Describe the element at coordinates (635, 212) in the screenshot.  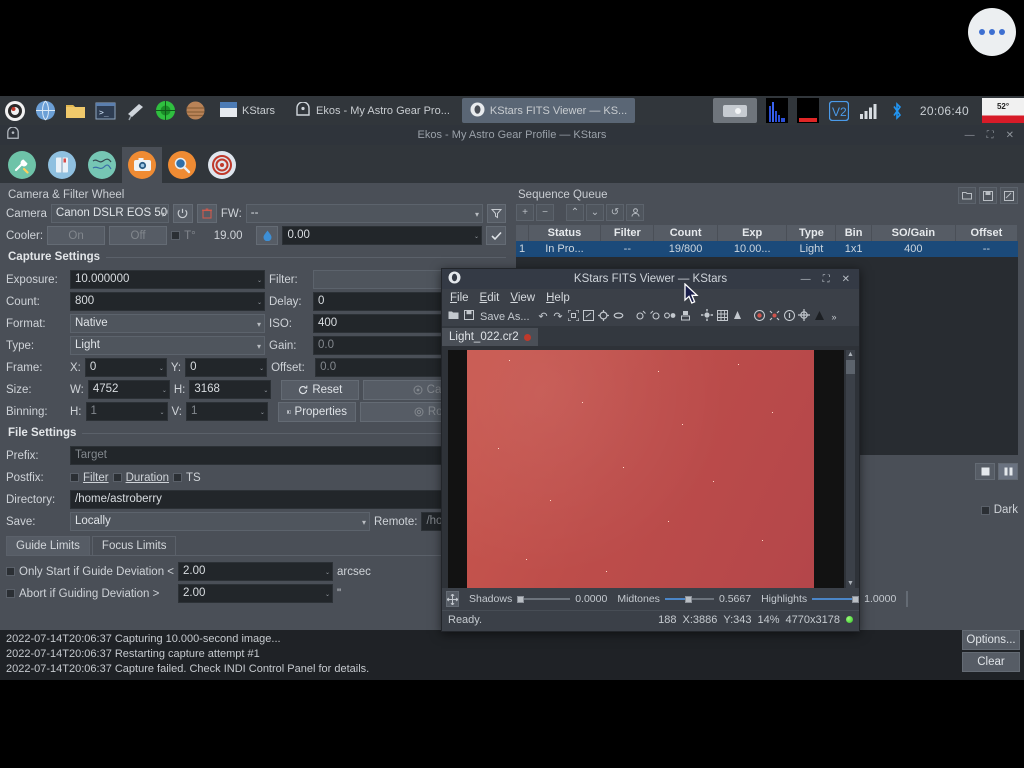
I see `select-job-button` at that location.